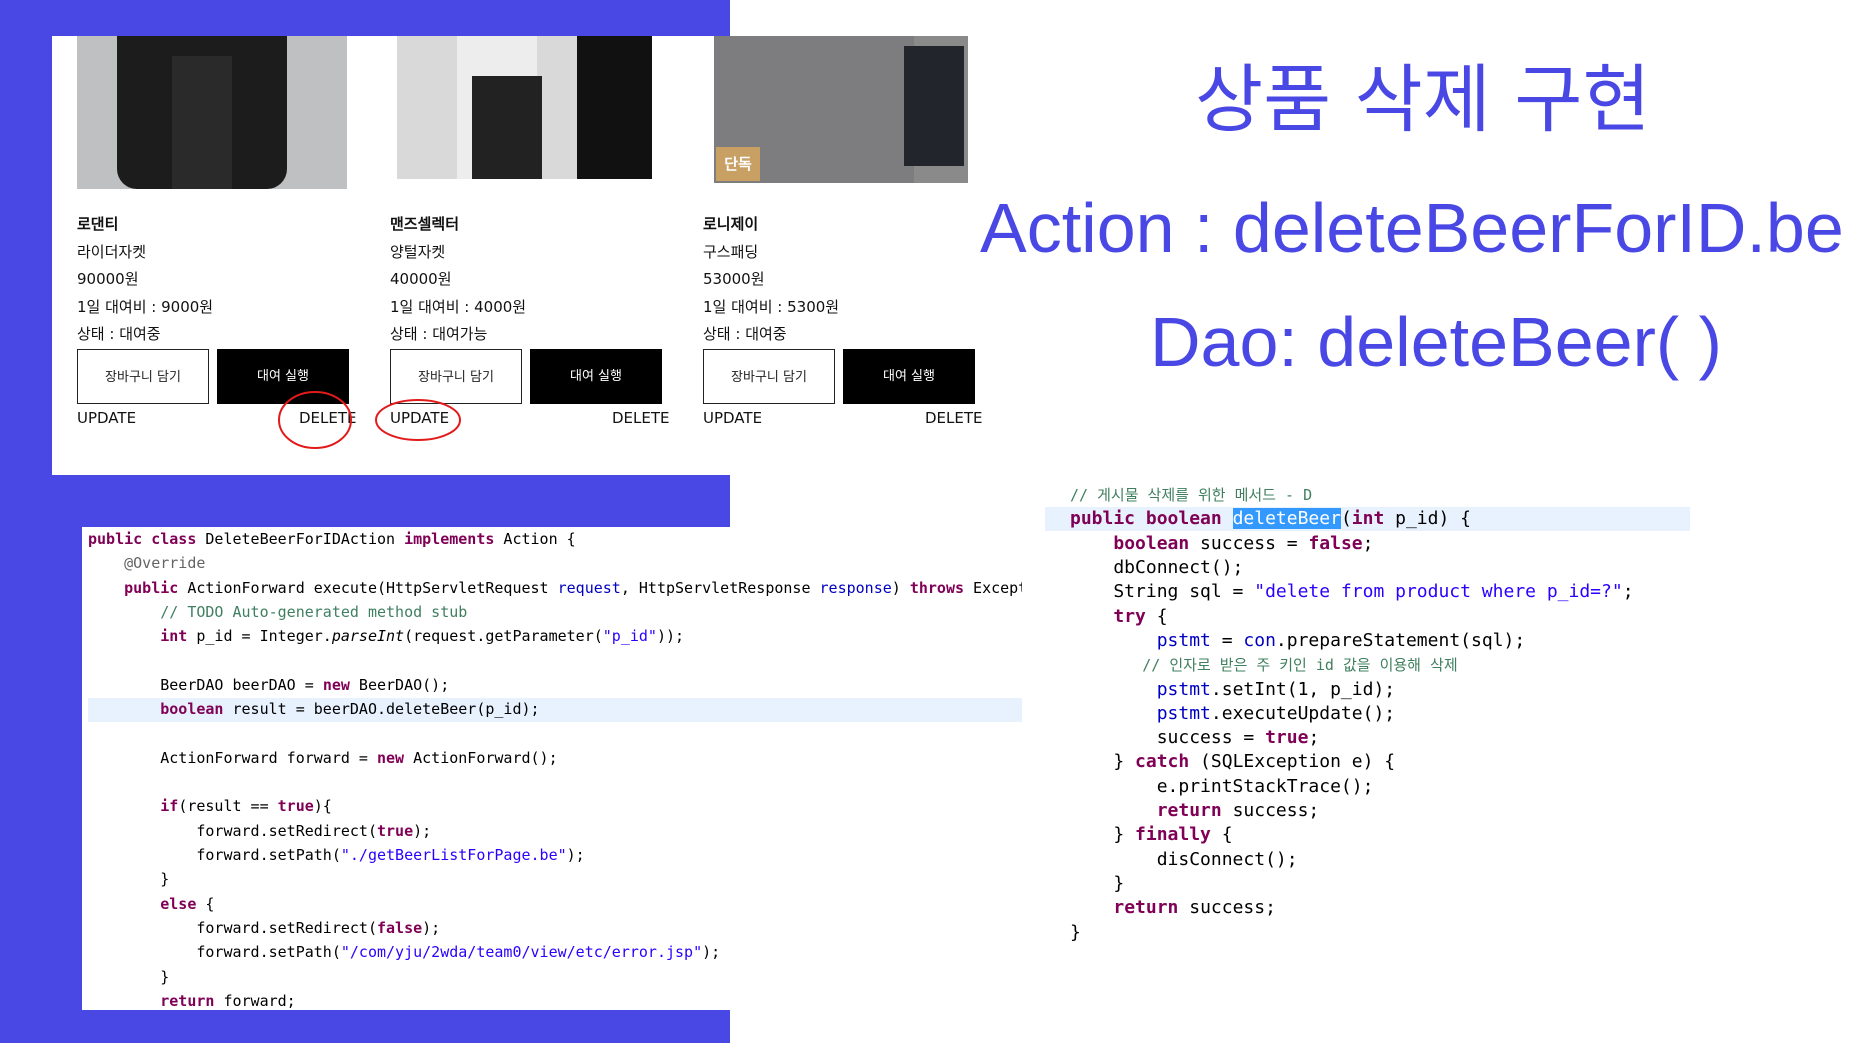 The image size is (1864, 1043). Describe the element at coordinates (425, 224) in the screenshot. I see `product-brand: 맨즈셀렉터` at that location.